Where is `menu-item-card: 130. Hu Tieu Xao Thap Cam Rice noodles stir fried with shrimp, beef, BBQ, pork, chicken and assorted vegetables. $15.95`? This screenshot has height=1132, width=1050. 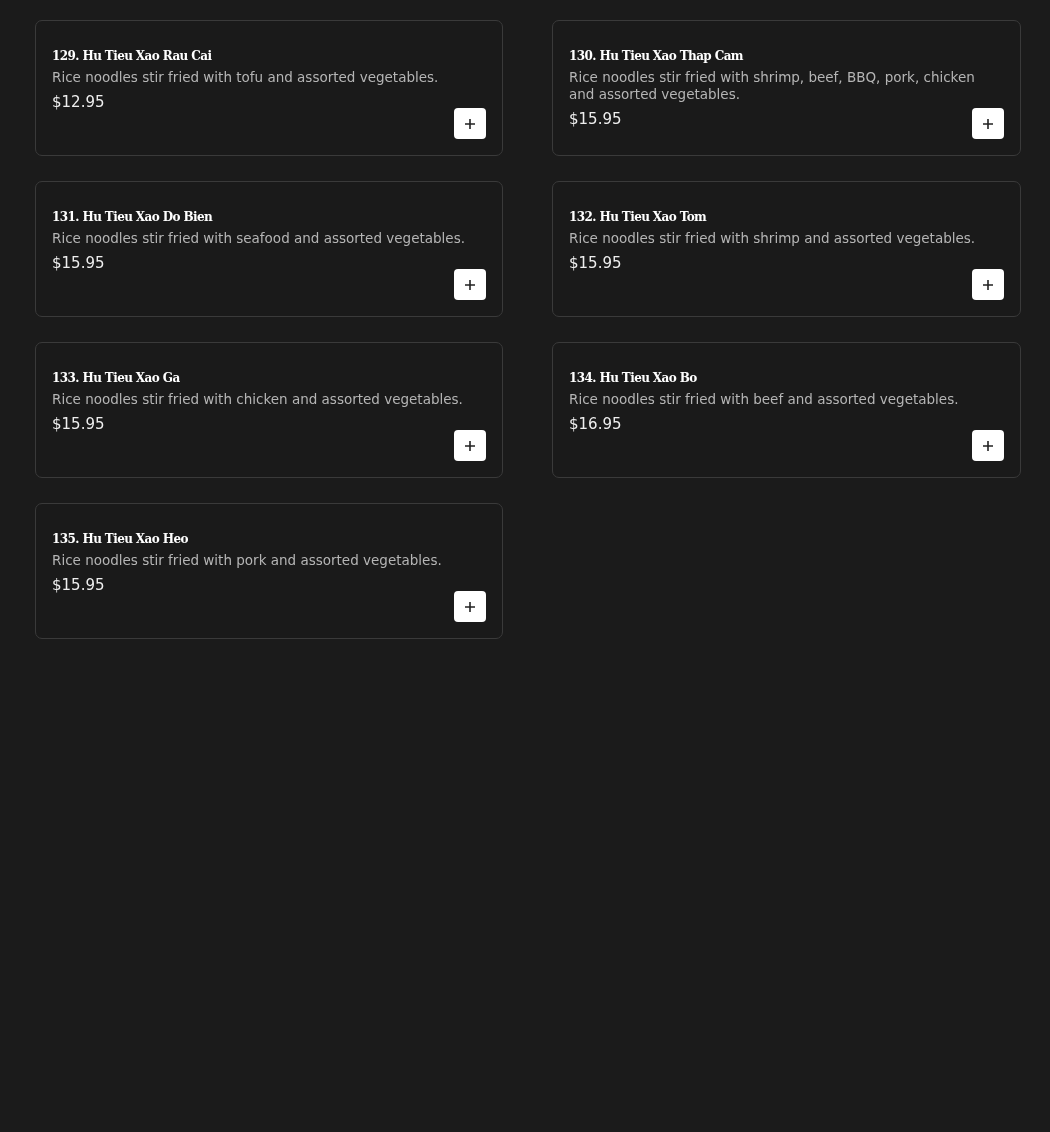 menu-item-card: 130. Hu Tieu Xao Thap Cam Rice noodles stir fried with shrimp, beef, BBQ, pork, chicken and assorted vegetables. $15.95 is located at coordinates (786, 88).